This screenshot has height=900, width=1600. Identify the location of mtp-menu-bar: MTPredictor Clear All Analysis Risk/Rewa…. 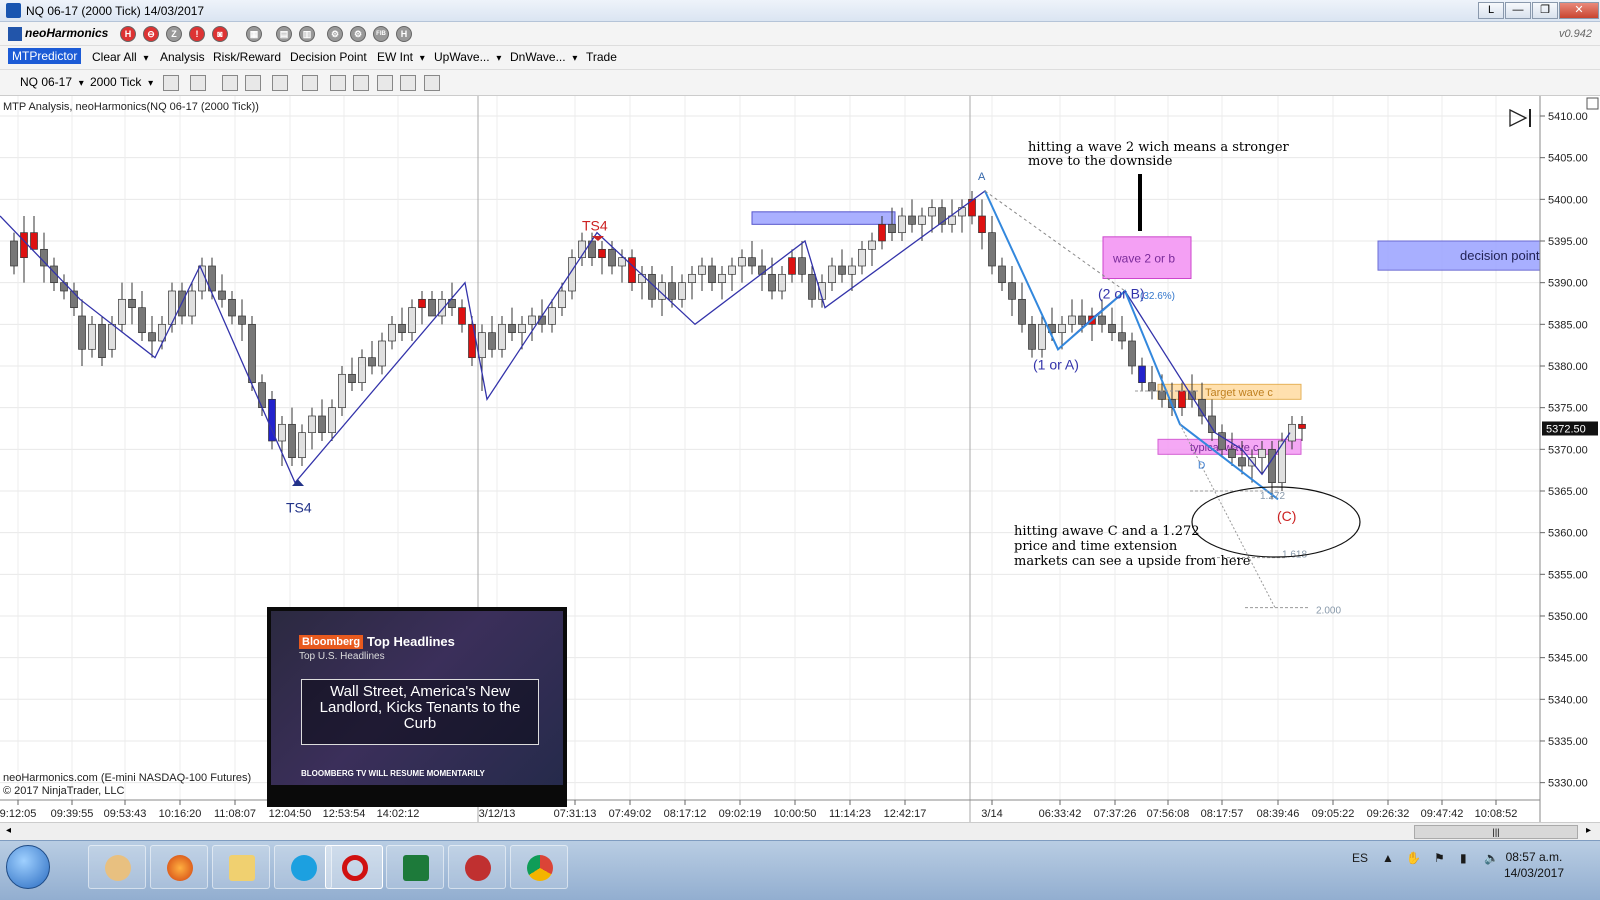
(800, 58).